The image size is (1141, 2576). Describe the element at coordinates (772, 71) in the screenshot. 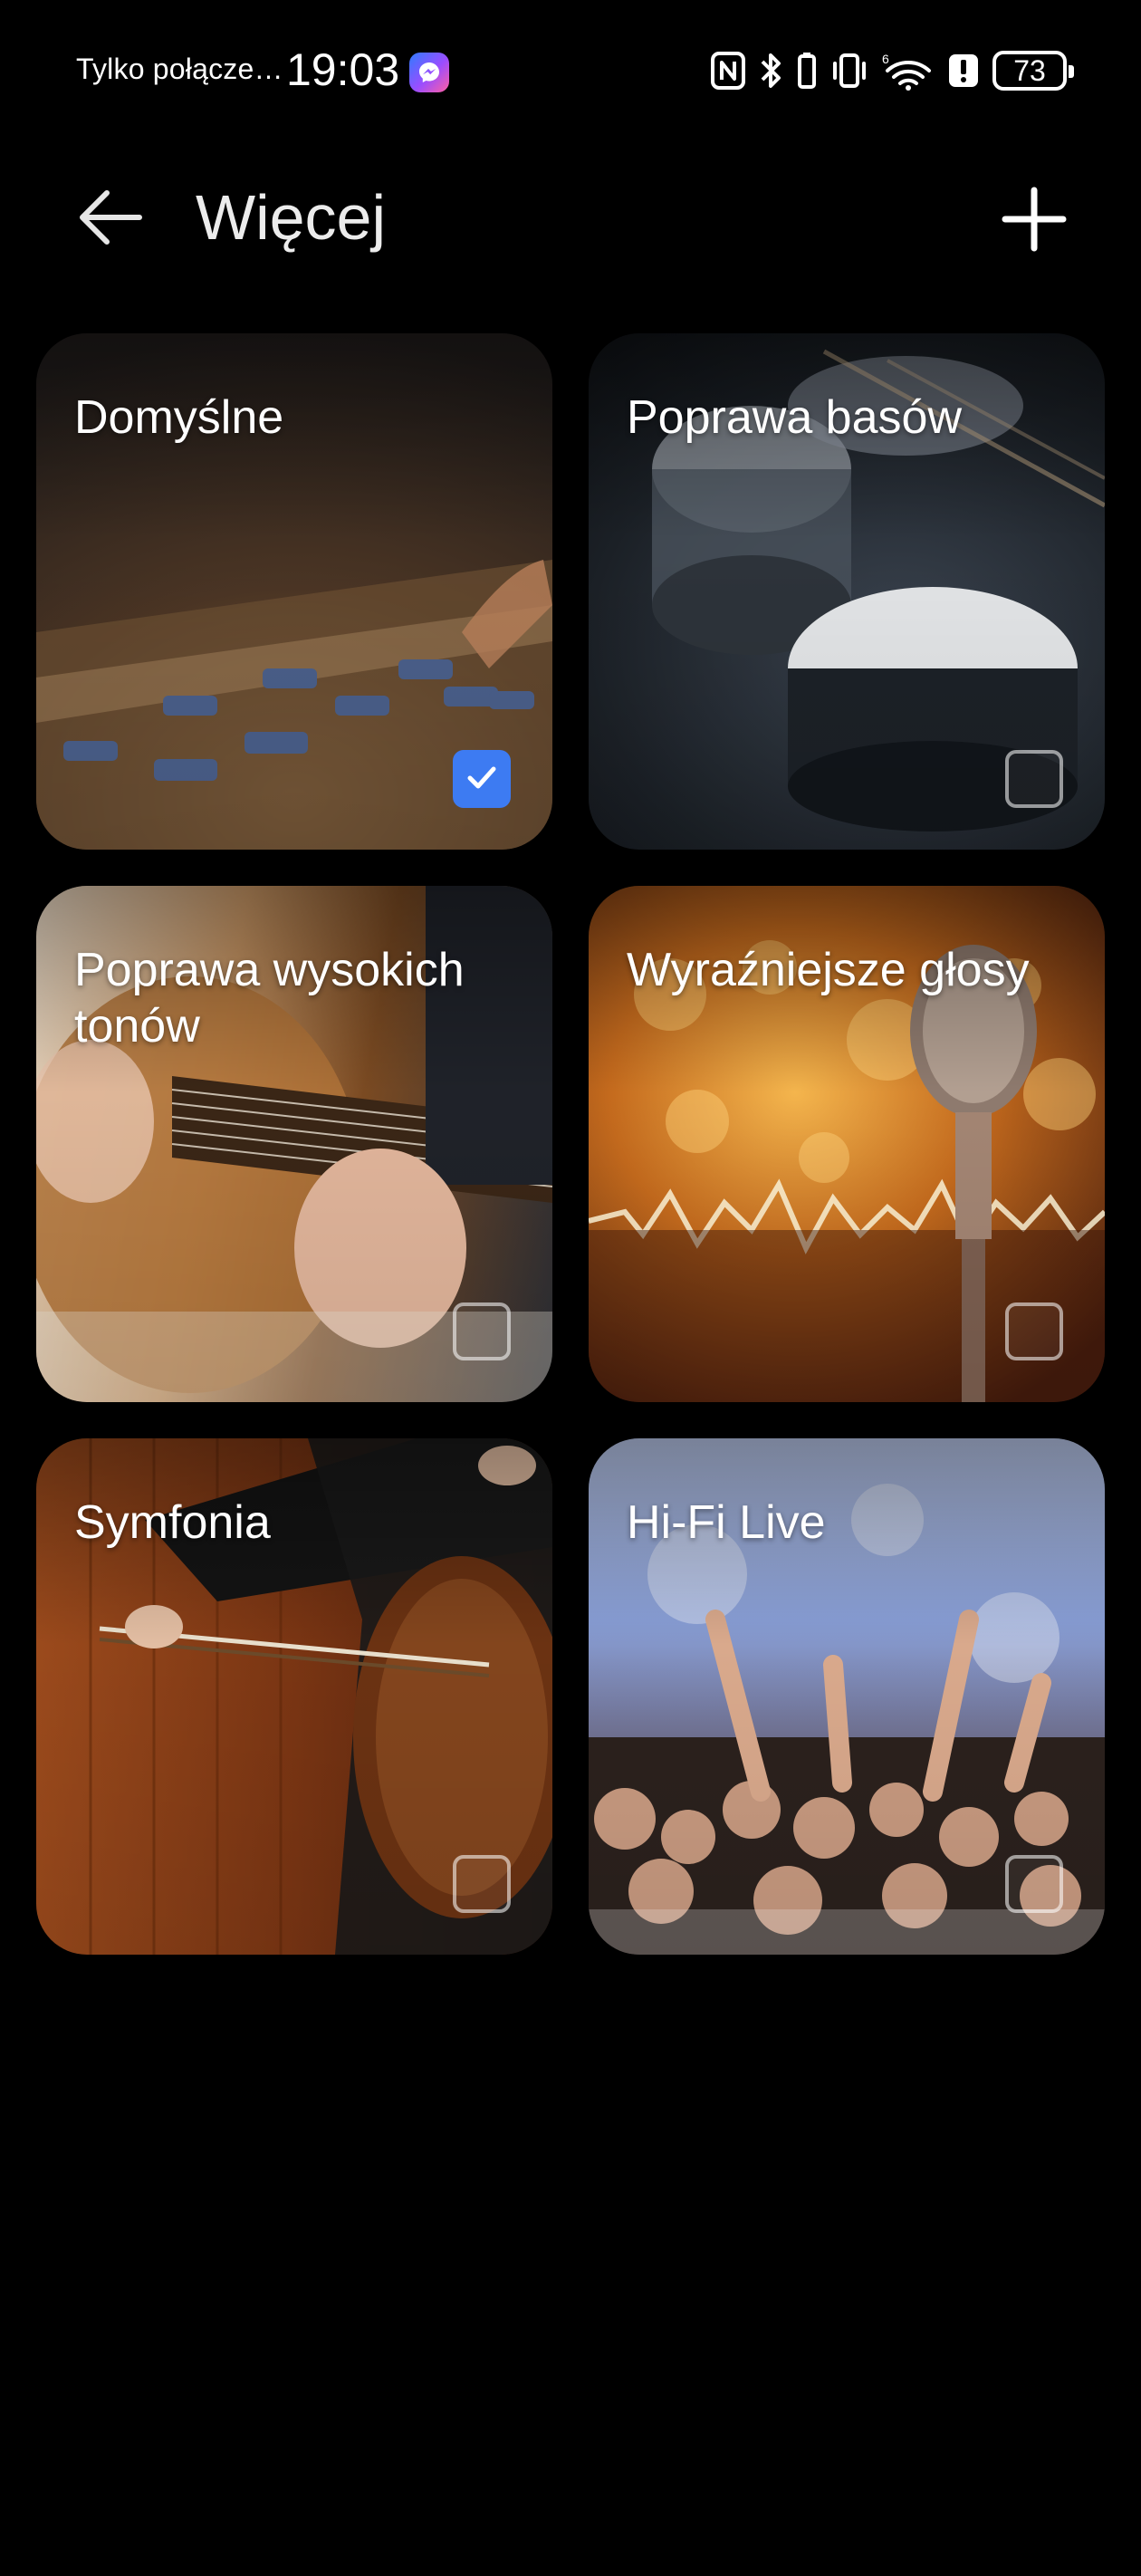

I see `bluetooth-icon` at that location.